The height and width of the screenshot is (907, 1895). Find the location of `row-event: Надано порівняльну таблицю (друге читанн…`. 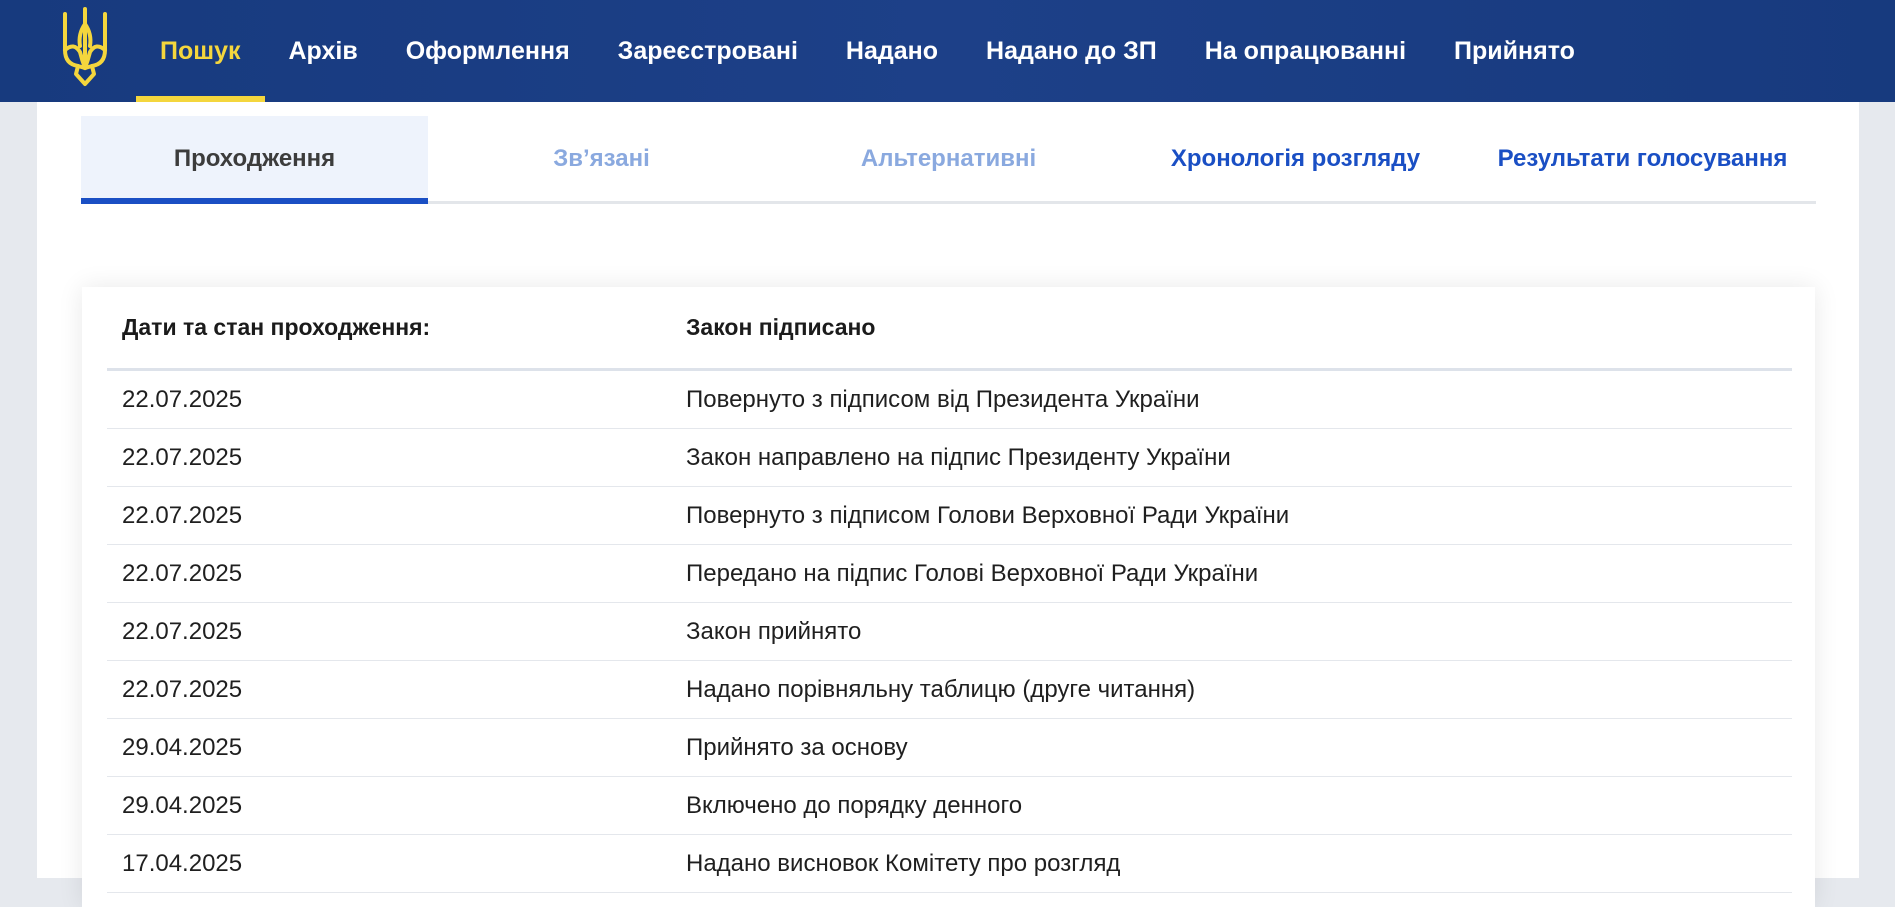

row-event: Надано порівняльну таблицю (друге читанн… is located at coordinates (941, 689).